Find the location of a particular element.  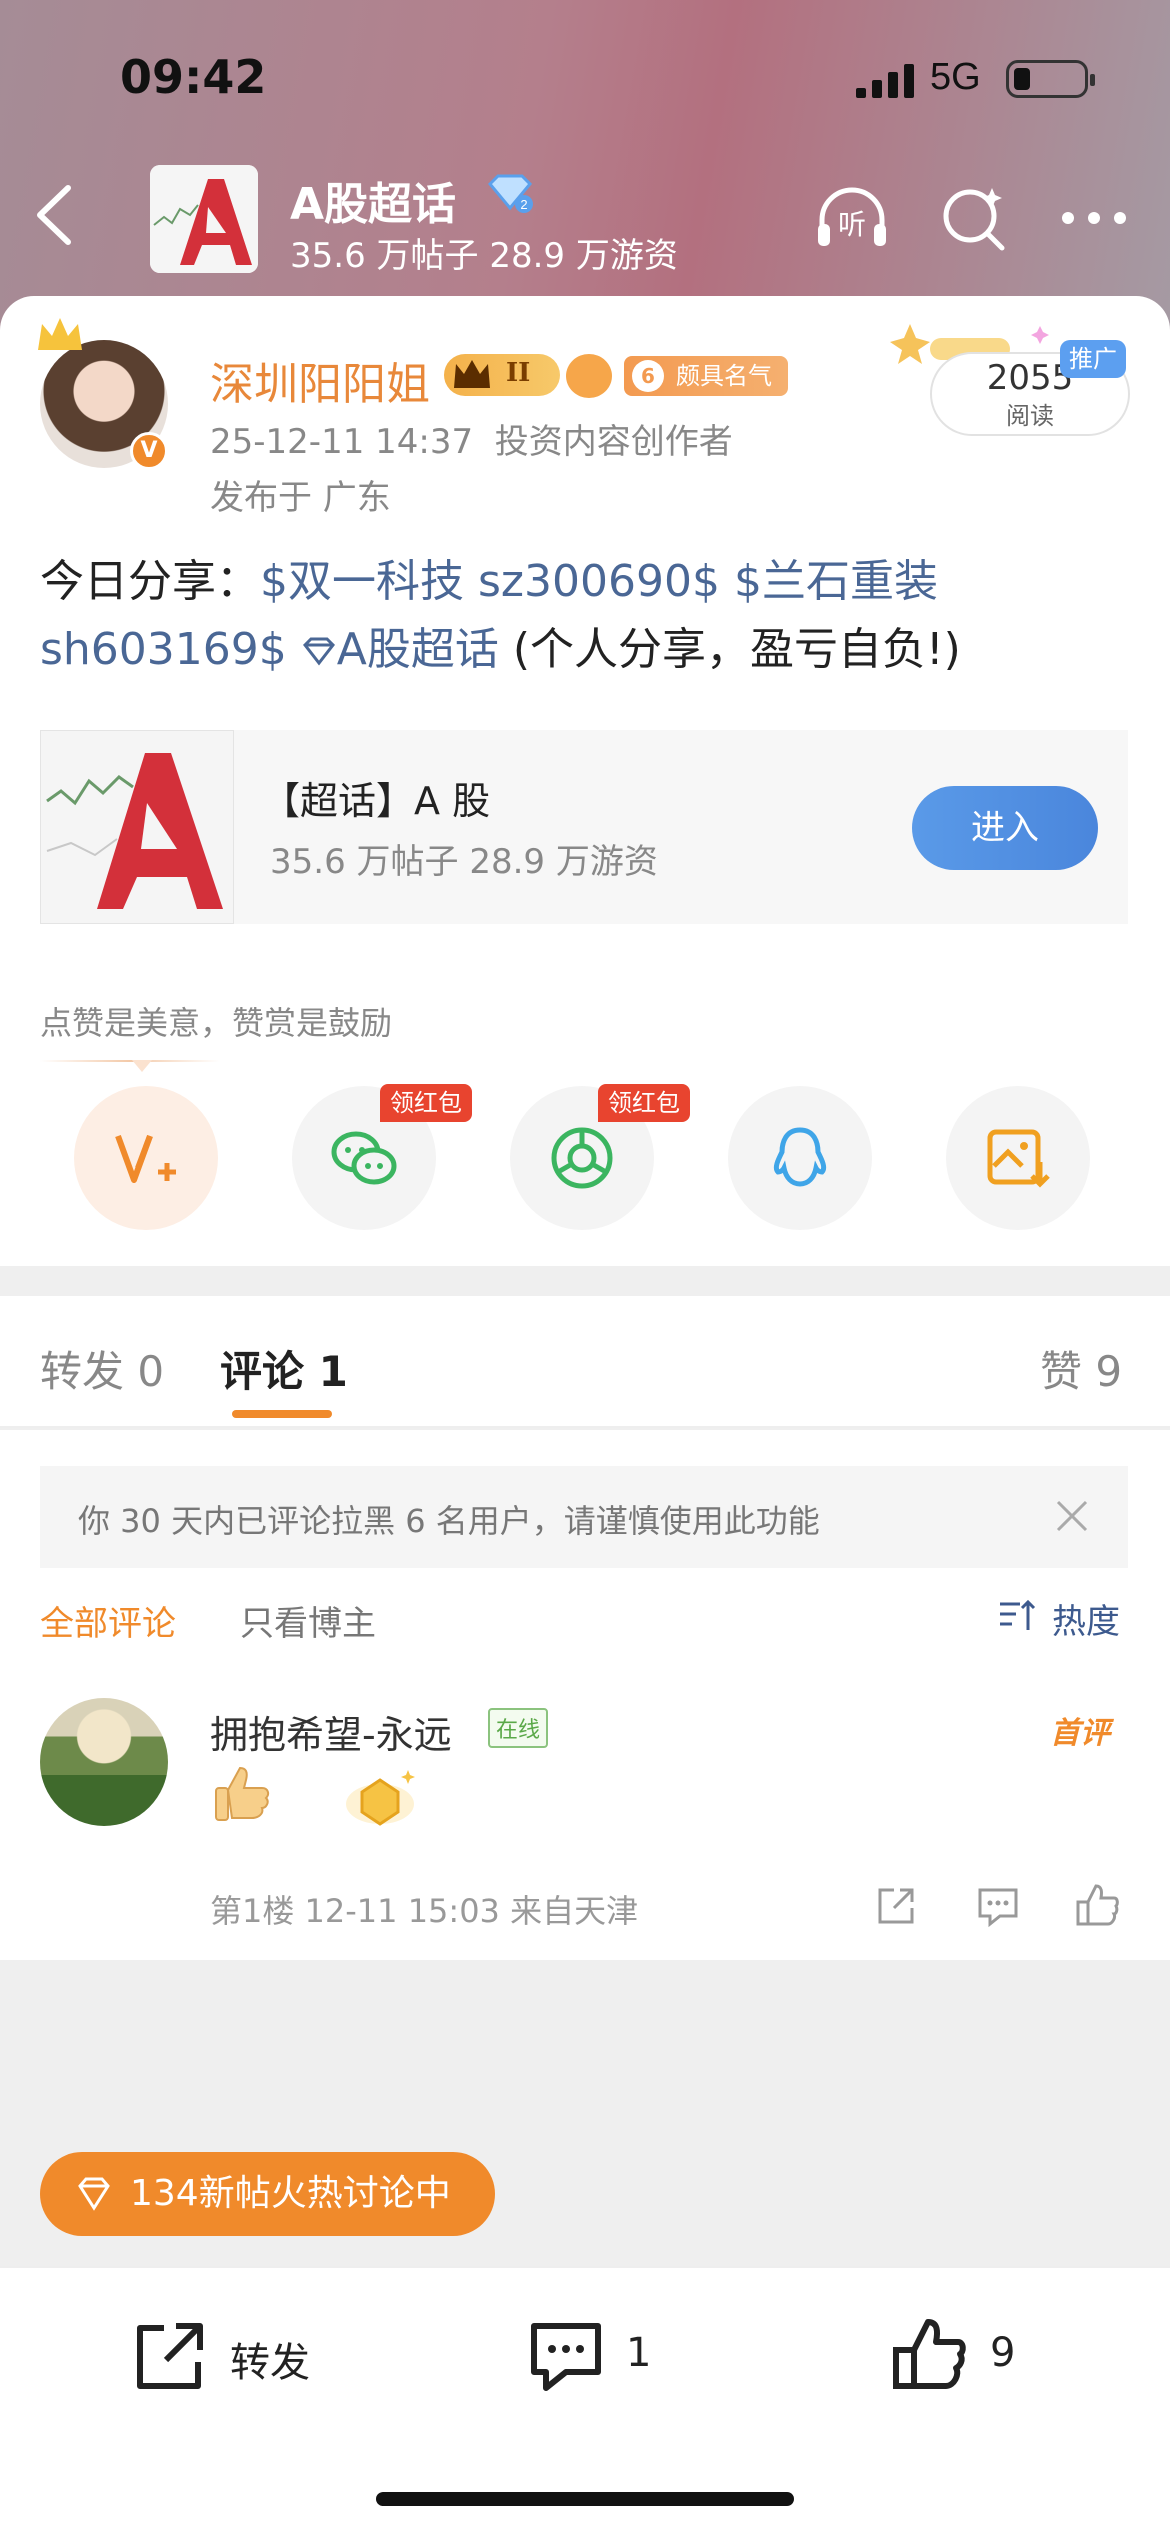

tip-divider is located at coordinates (130, 1061).